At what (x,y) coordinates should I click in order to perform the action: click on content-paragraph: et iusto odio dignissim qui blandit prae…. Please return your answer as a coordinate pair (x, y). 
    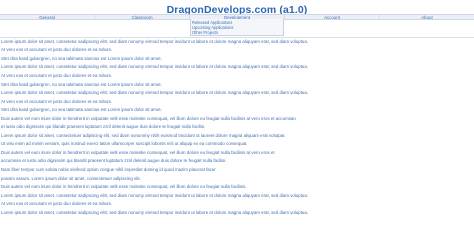
    Looking at the image, I should click on (103, 127).